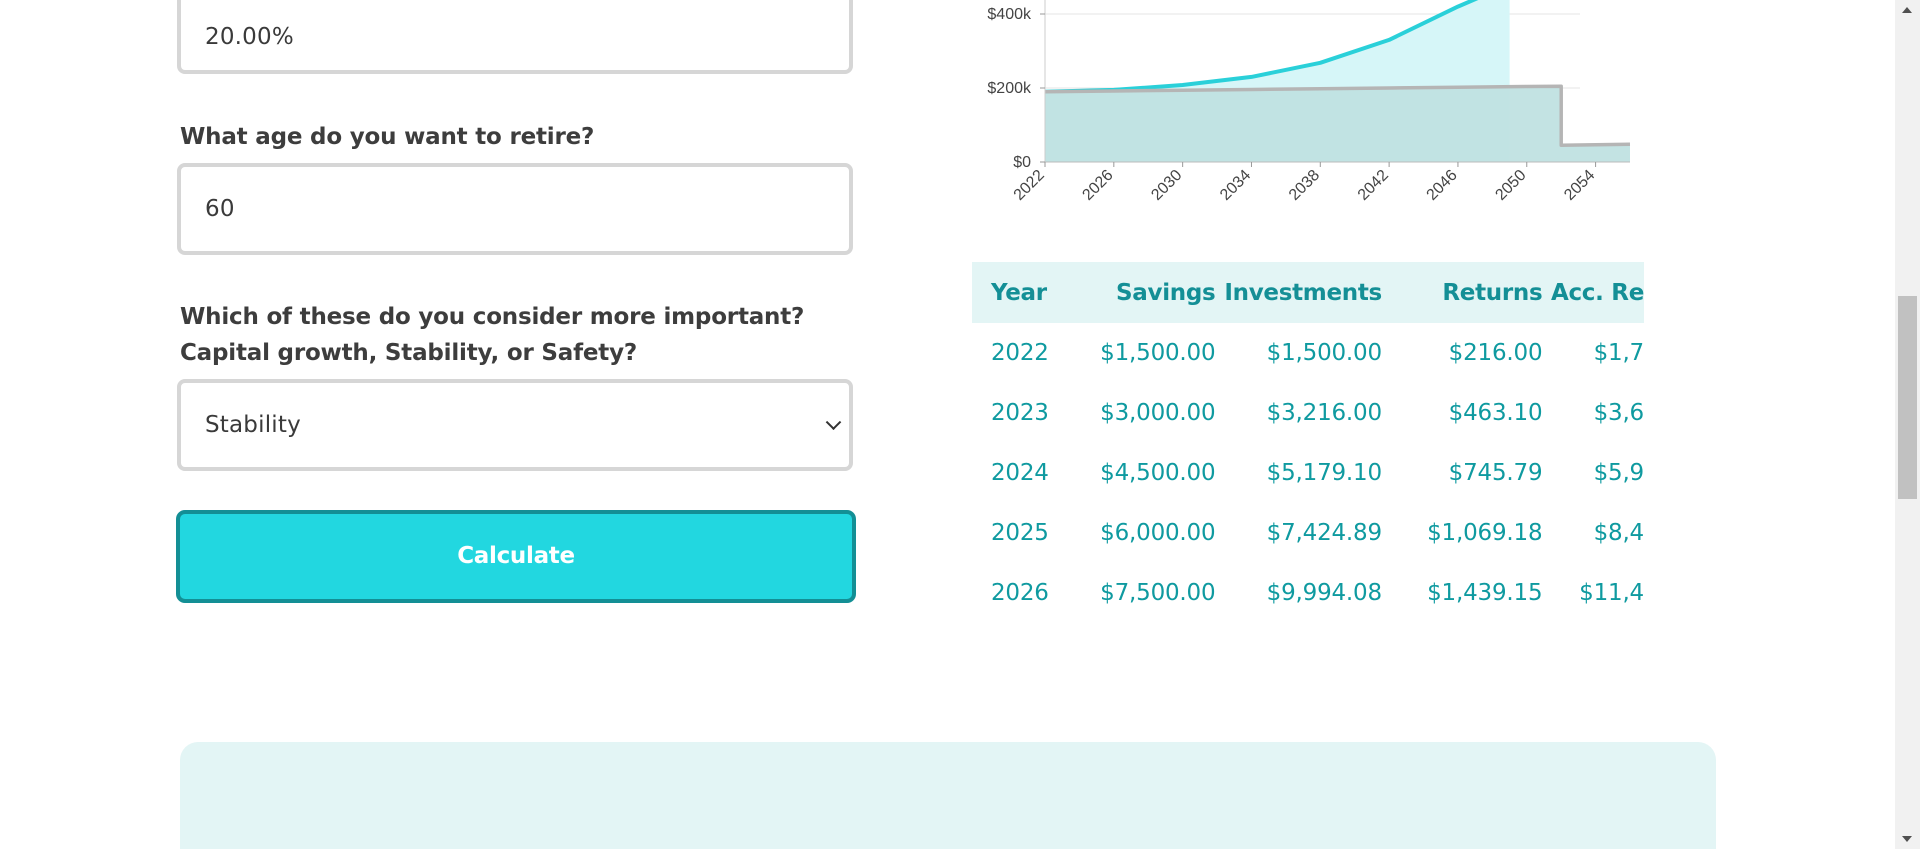 This screenshot has height=849, width=1920. What do you see at coordinates (1907, 839) in the screenshot?
I see `scroll-down-arrow-icon` at bounding box center [1907, 839].